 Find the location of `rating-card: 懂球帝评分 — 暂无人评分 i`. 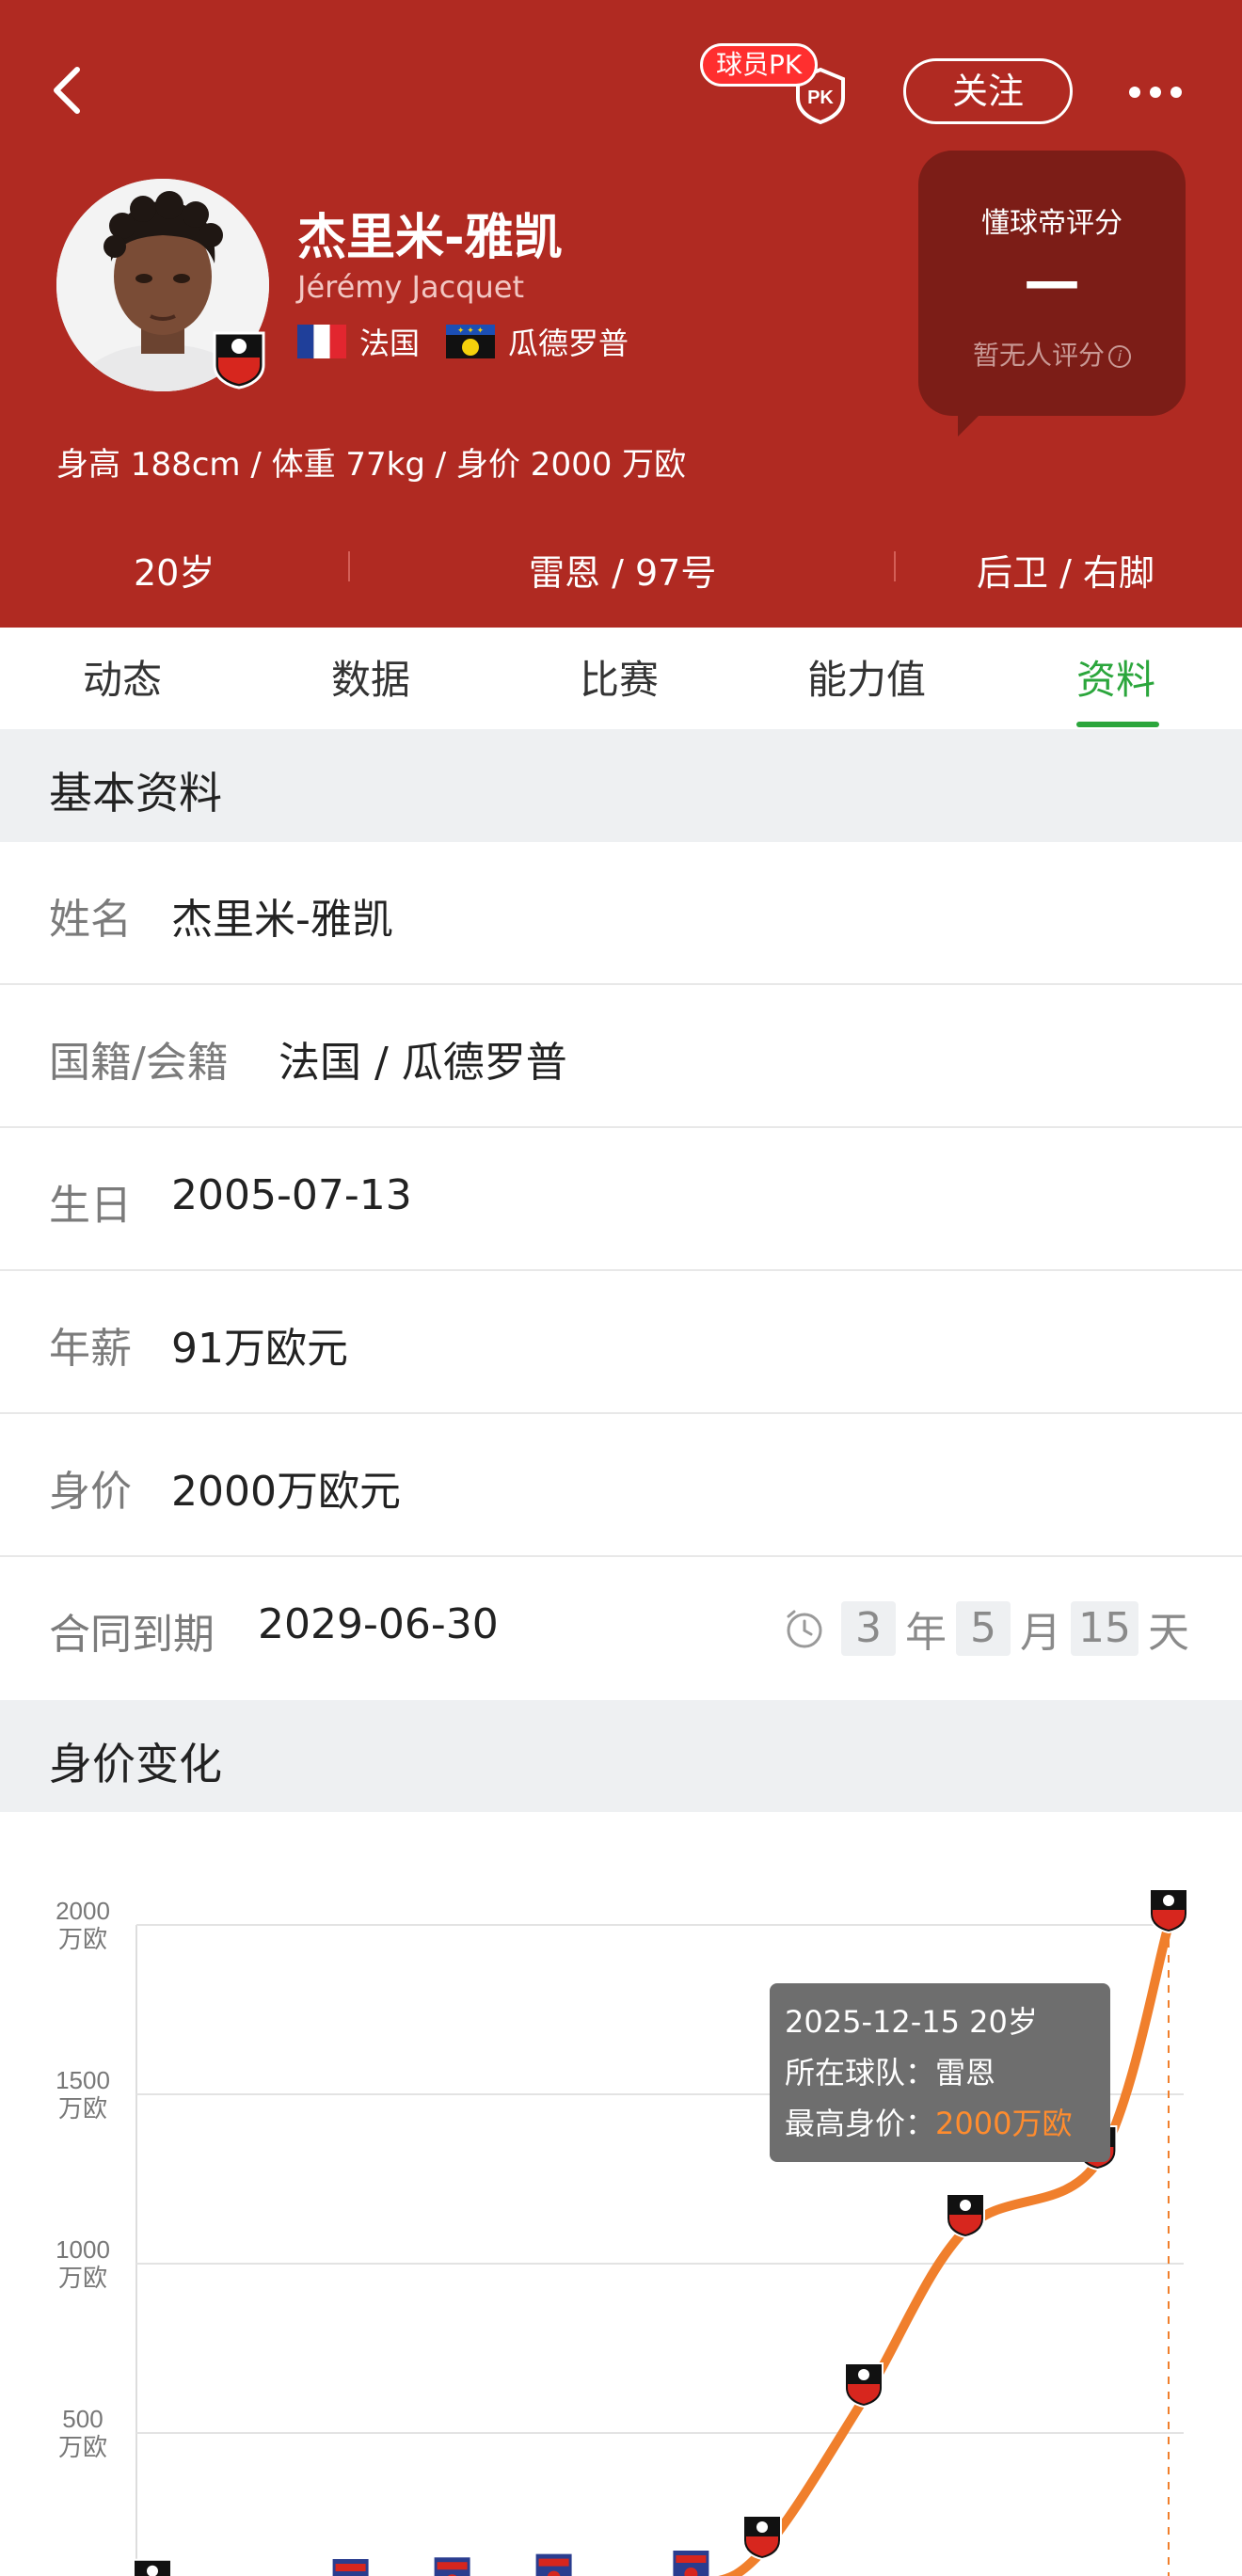

rating-card: 懂球帝评分 — 暂无人评分 i is located at coordinates (1052, 283).